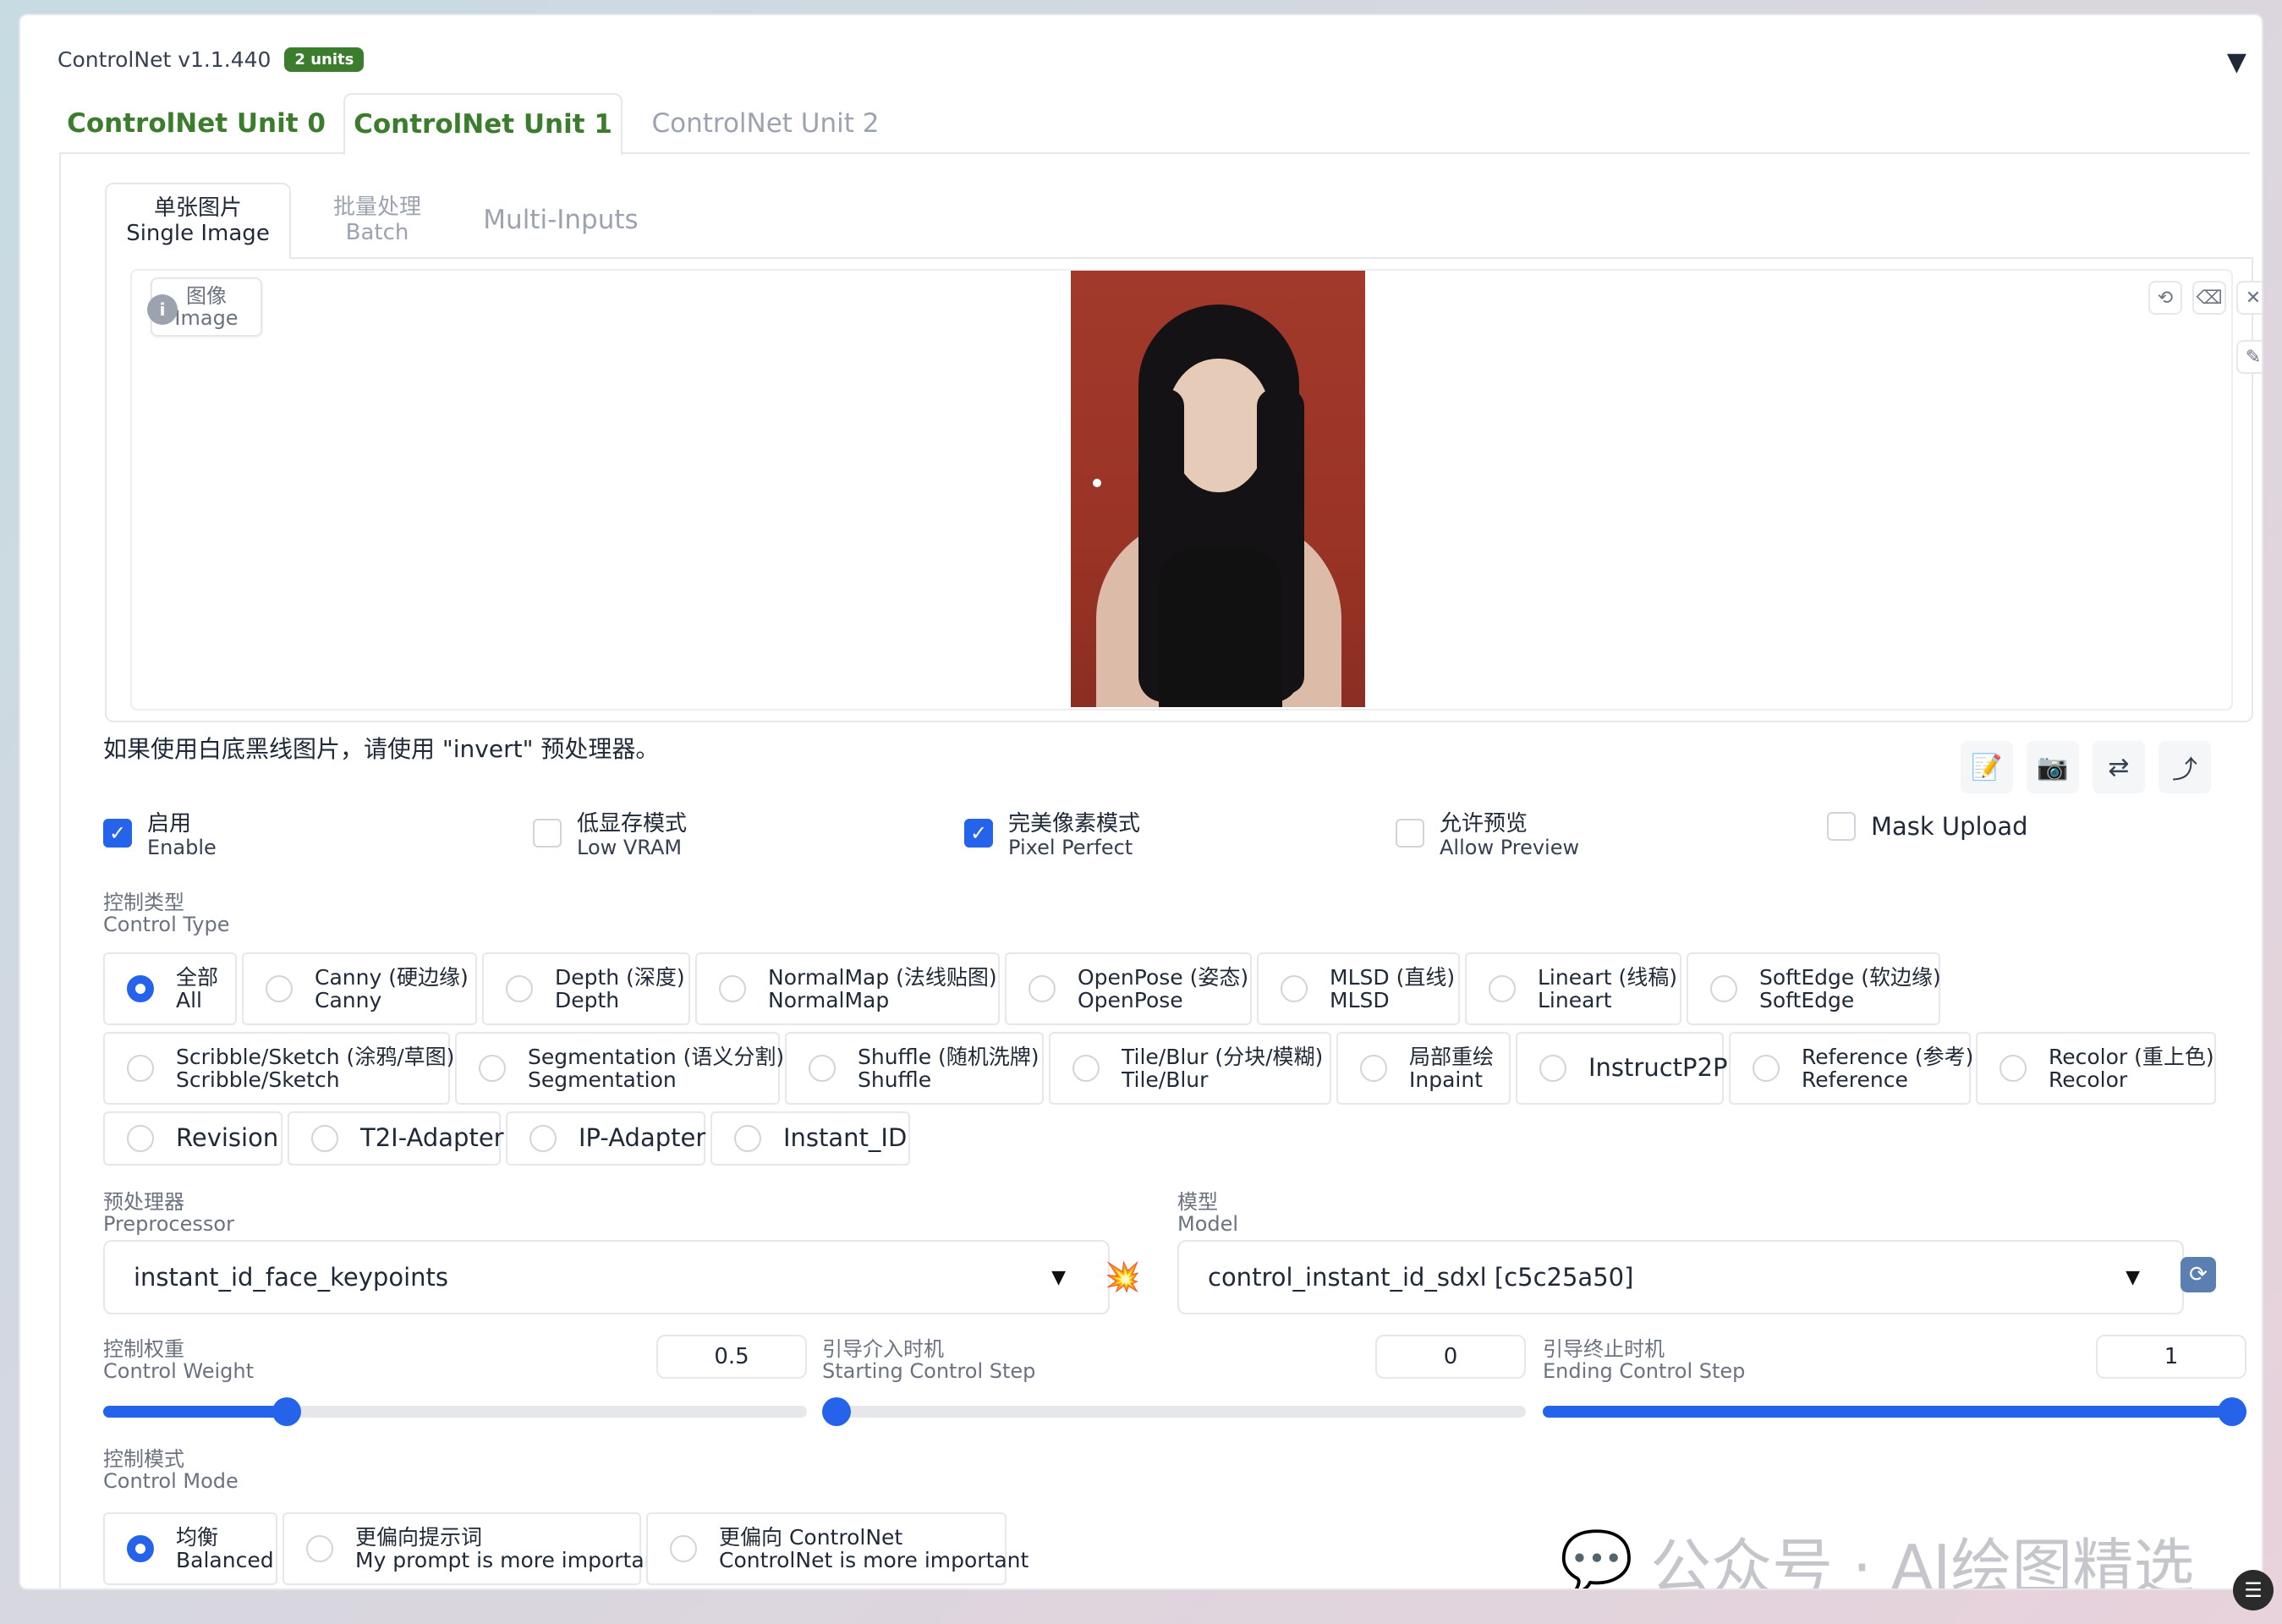 This screenshot has height=1624, width=2282. Describe the element at coordinates (1097, 483) in the screenshot. I see `cursor-dot` at that location.